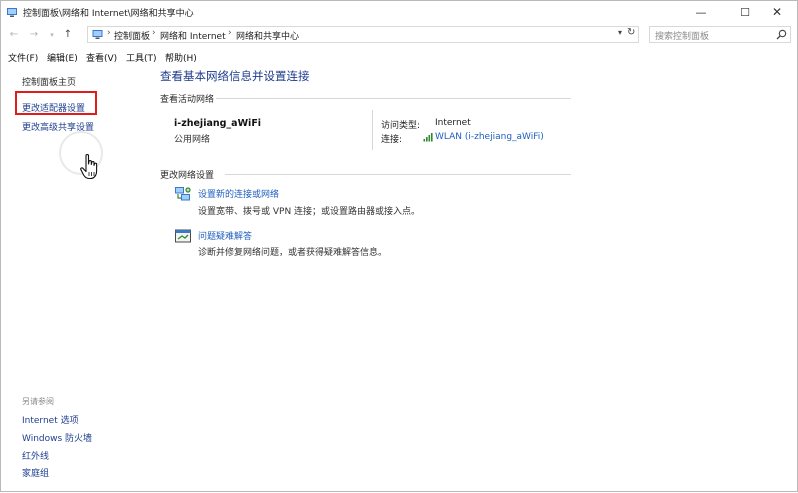 Image resolution: width=798 pixels, height=493 pixels. Describe the element at coordinates (392, 140) in the screenshot. I see `connections-label: 连接:` at that location.